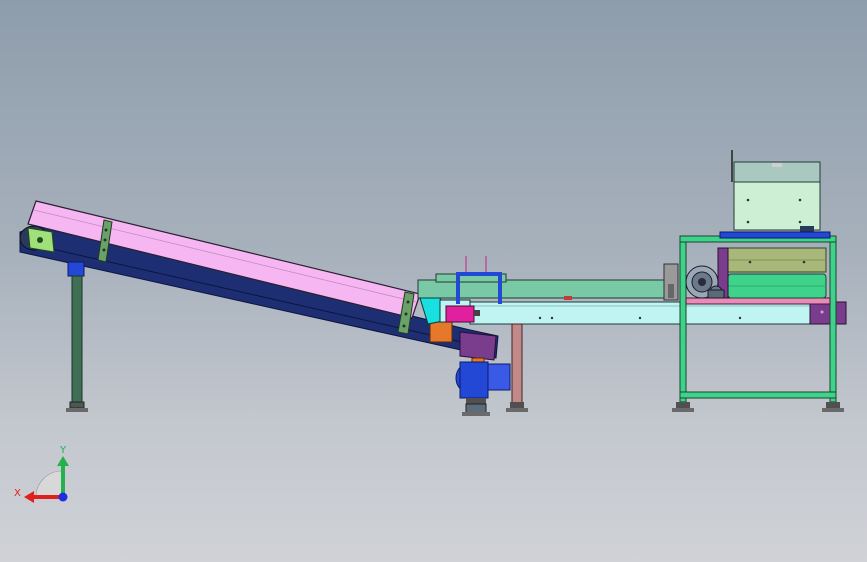  I want to click on feeder-end-cap, so click(828, 313).